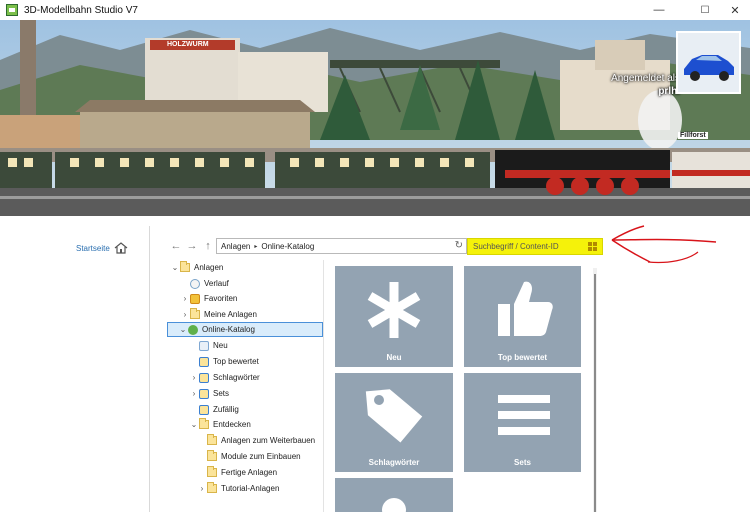 The height and width of the screenshot is (516, 750). What do you see at coordinates (459, 245) in the screenshot?
I see `refresh-icon: ↻` at bounding box center [459, 245].